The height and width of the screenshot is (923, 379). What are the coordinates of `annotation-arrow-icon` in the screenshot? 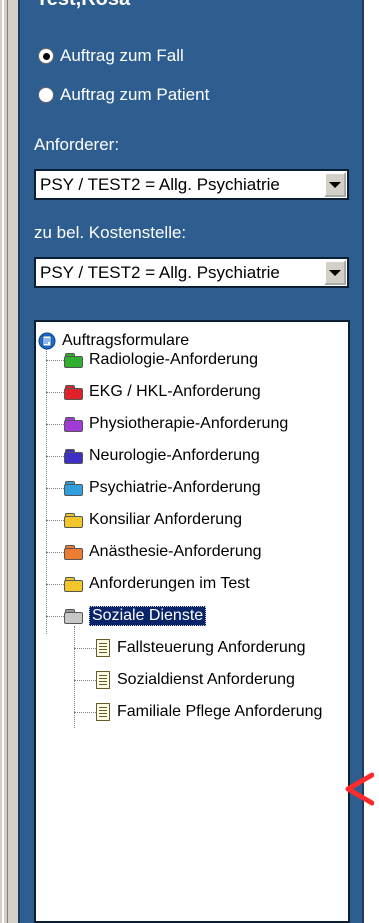 It's located at (359, 789).